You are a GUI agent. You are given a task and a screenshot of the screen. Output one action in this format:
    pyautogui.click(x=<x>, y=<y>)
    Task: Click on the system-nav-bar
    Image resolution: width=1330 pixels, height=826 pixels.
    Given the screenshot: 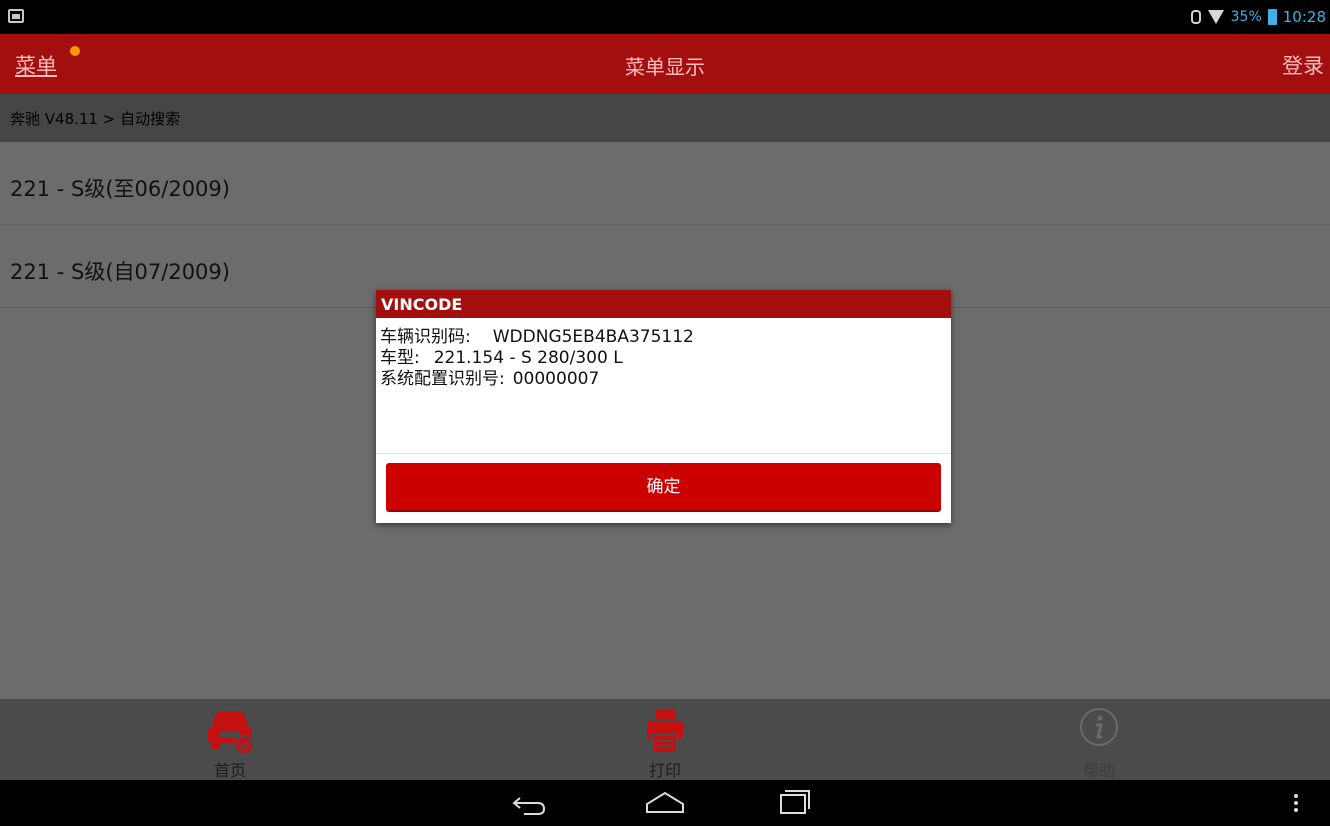 What is the action you would take?
    pyautogui.click(x=665, y=803)
    